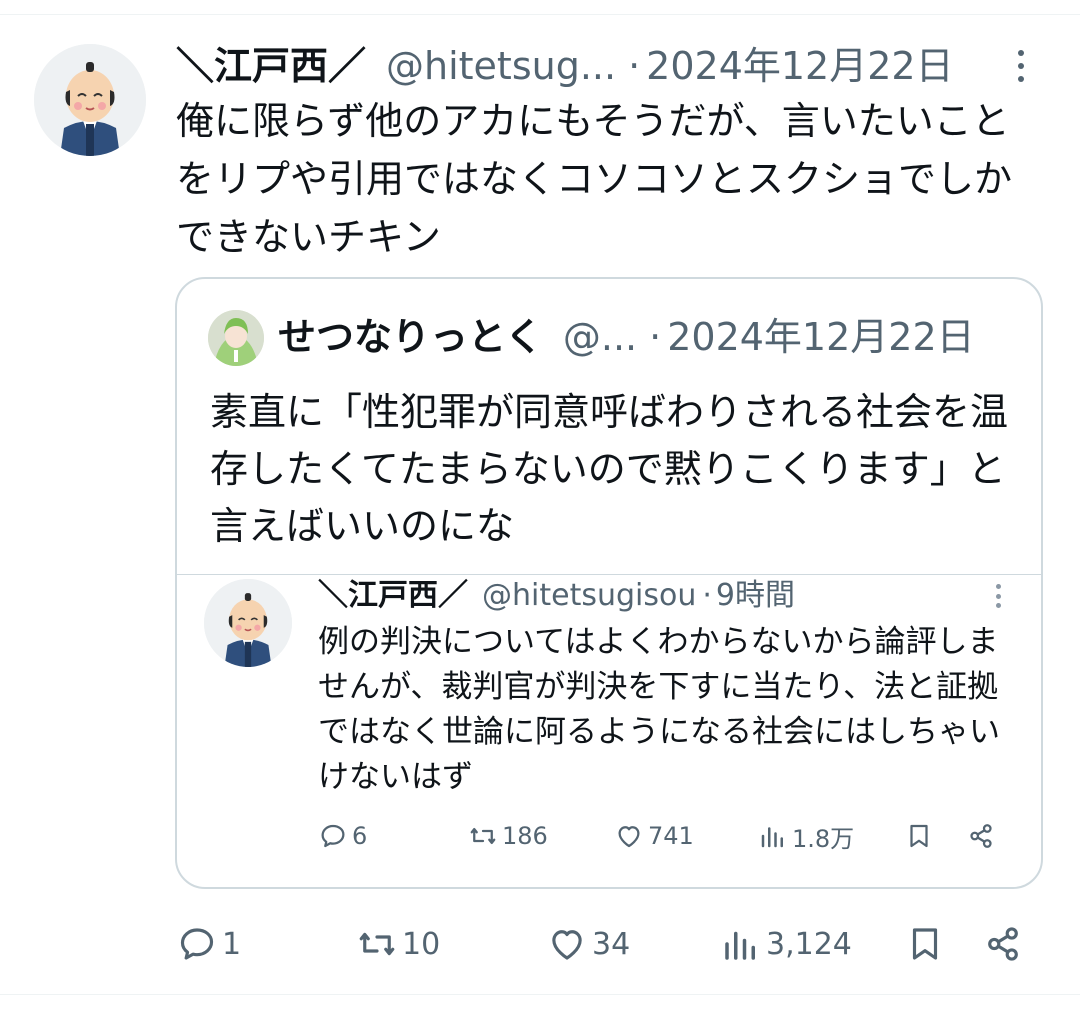  What do you see at coordinates (540, 994) in the screenshot?
I see `bottom-divider` at bounding box center [540, 994].